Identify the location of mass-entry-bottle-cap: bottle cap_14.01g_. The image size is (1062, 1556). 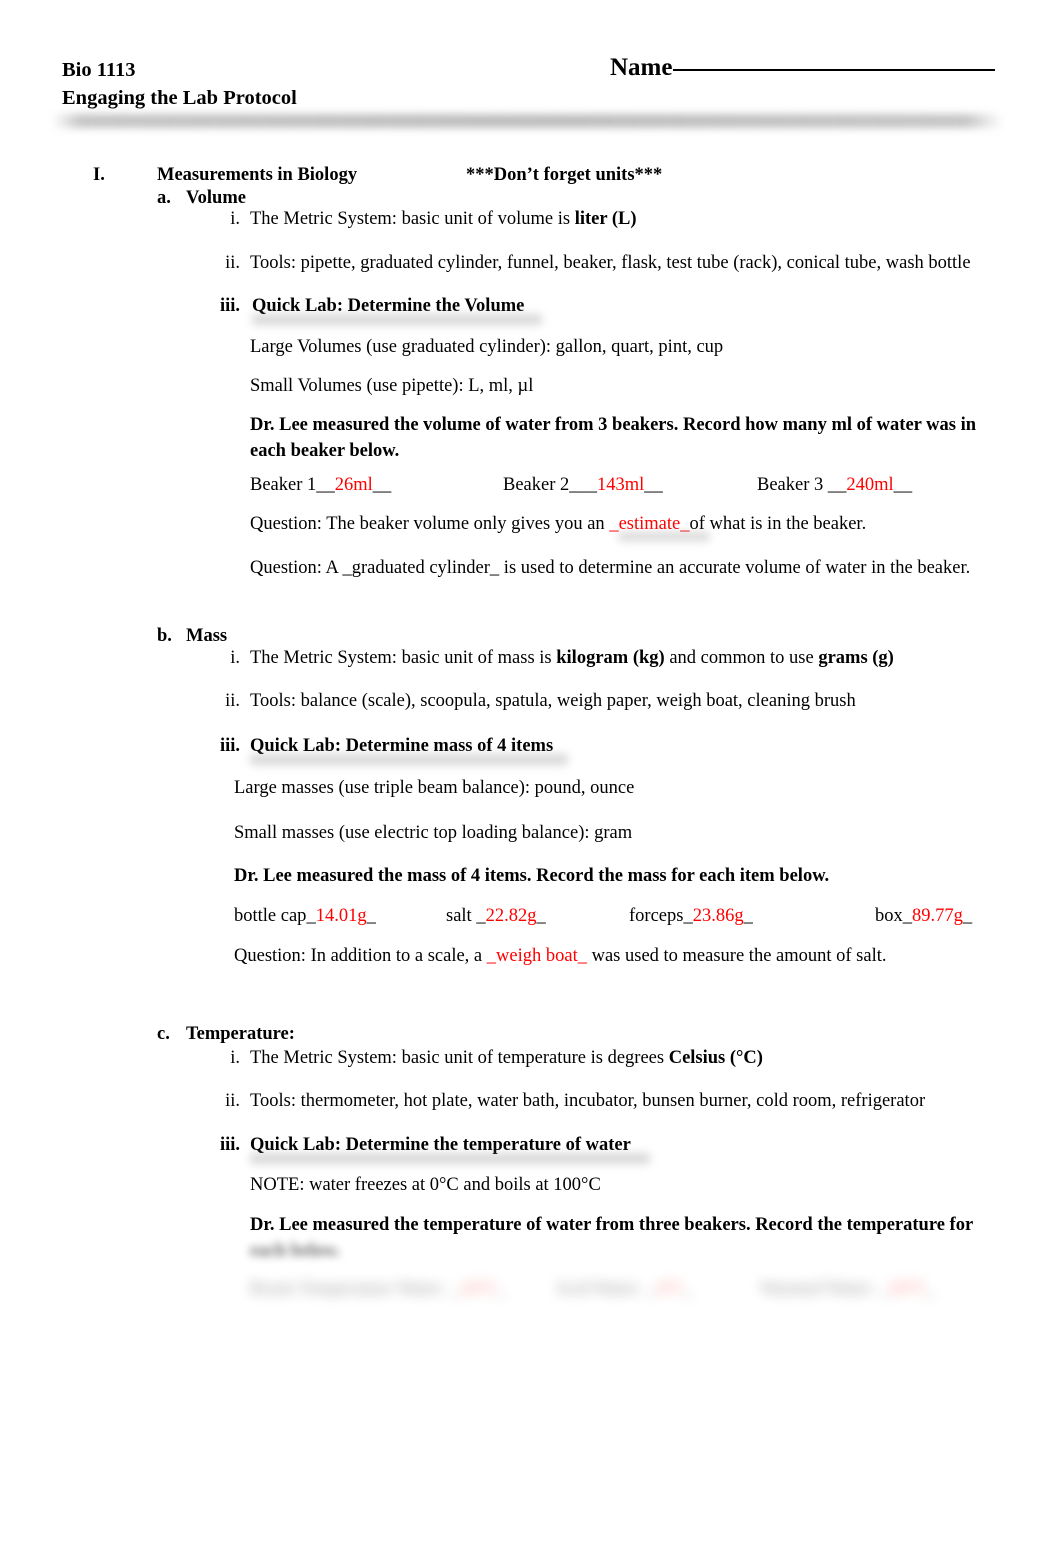
(305, 916).